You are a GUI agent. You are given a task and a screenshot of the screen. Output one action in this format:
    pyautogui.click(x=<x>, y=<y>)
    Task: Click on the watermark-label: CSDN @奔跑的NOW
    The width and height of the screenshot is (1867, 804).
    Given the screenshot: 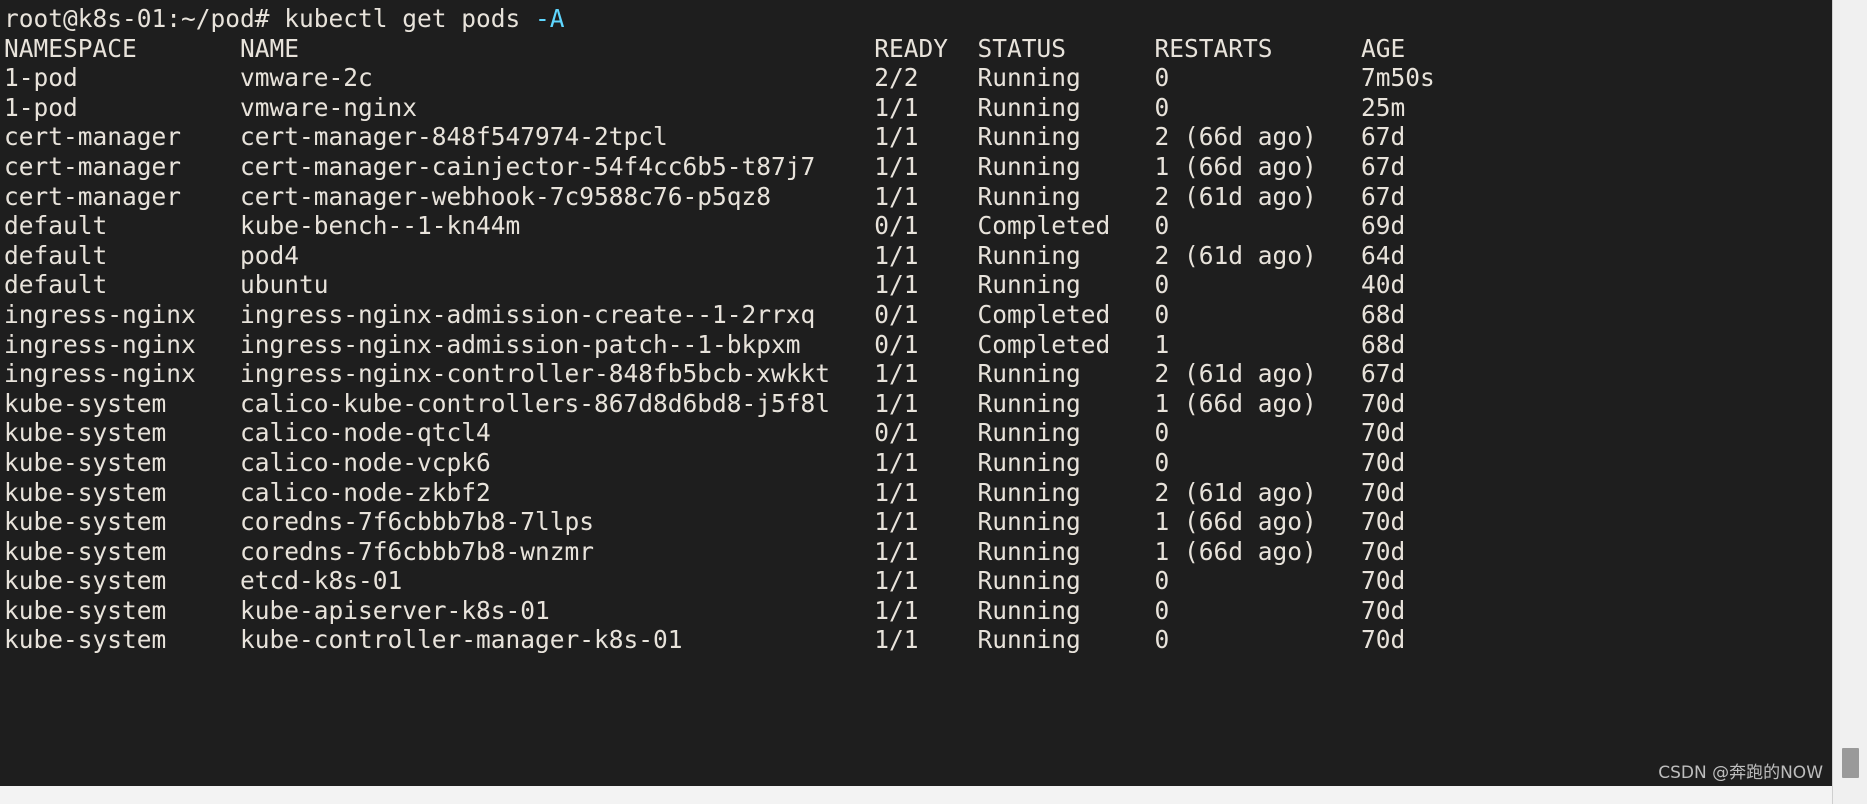 What is the action you would take?
    pyautogui.click(x=1740, y=773)
    